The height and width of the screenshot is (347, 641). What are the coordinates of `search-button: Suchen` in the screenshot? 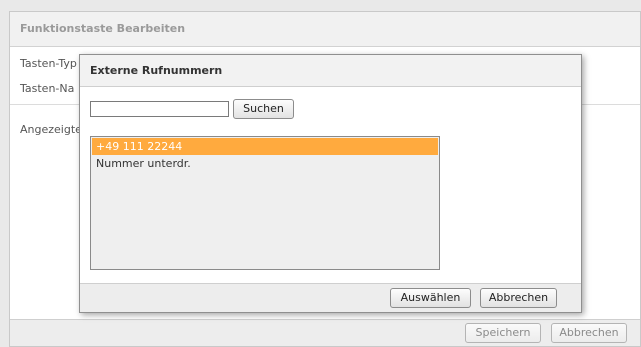 It's located at (263, 109).